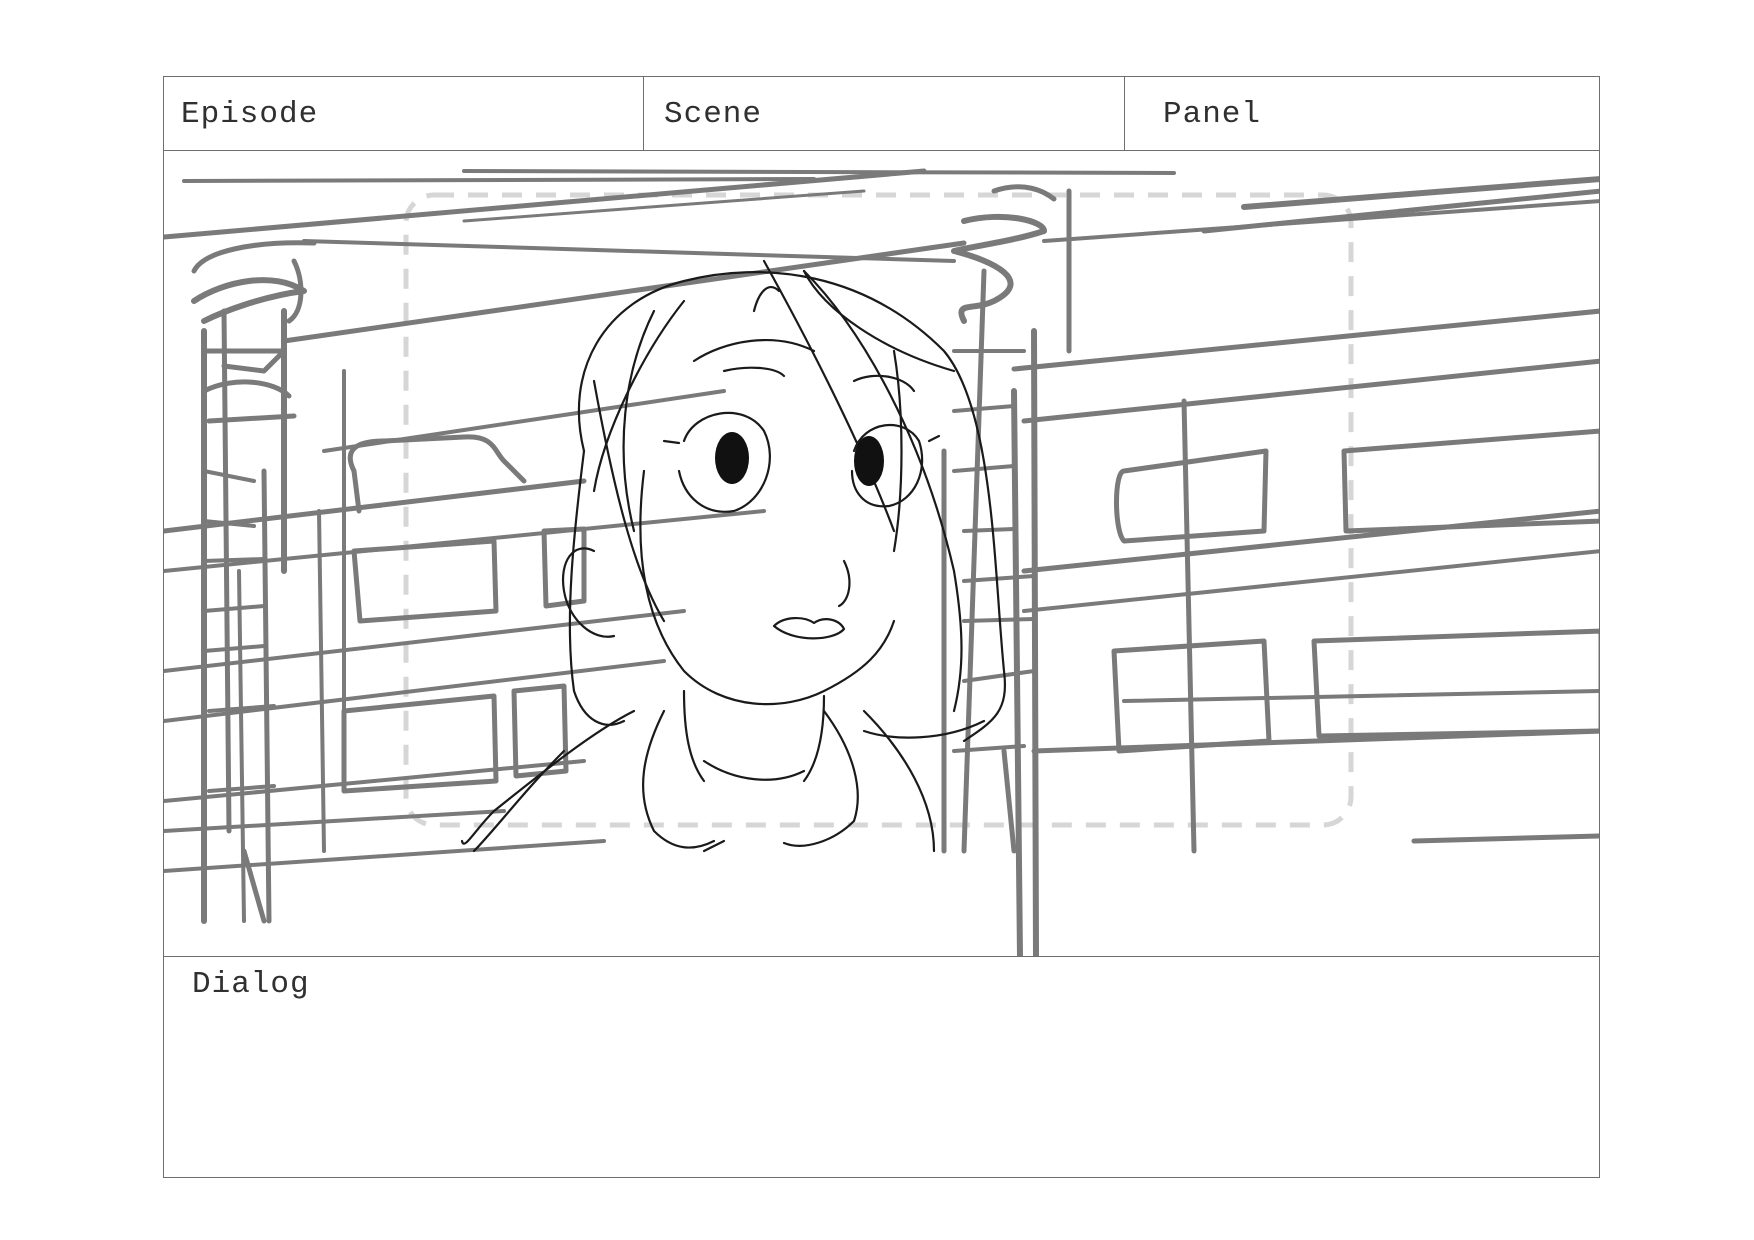 The height and width of the screenshot is (1240, 1754). I want to click on episode-cell: Episode, so click(404, 113).